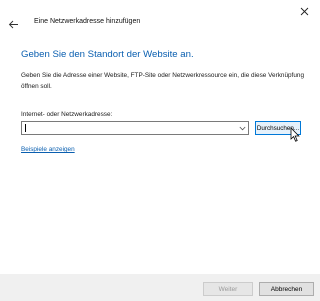 This screenshot has height=301, width=320. Describe the element at coordinates (228, 289) in the screenshot. I see `next-button: Weiter` at that location.